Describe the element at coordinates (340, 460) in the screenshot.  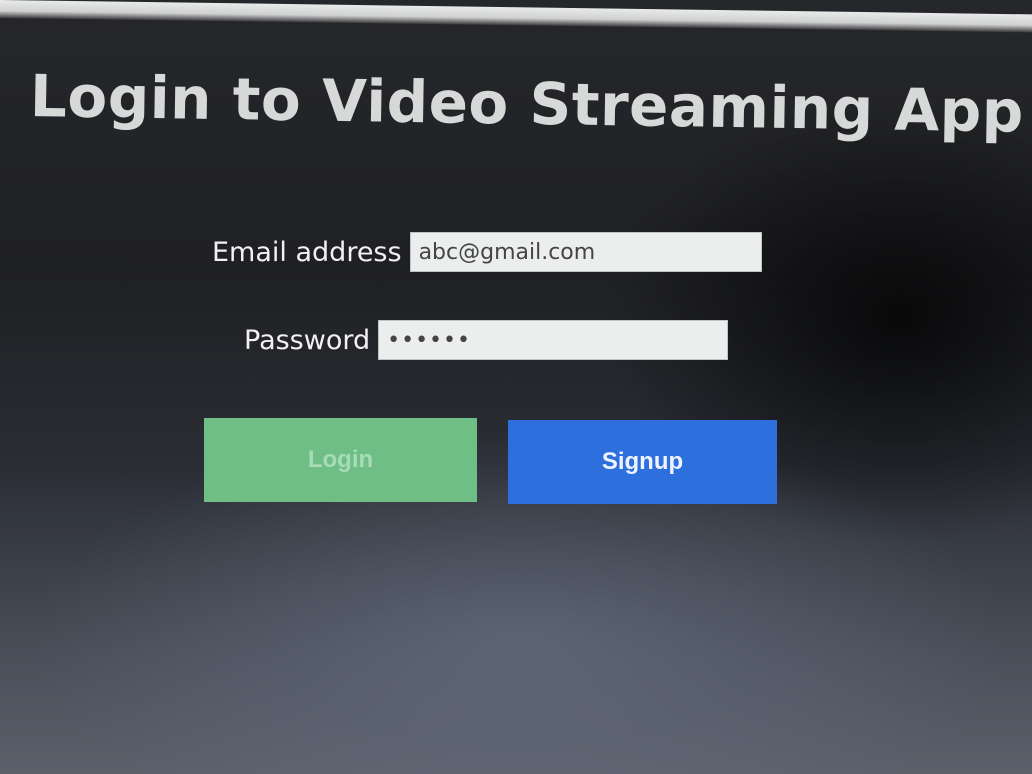
I see `login-button: Login` at that location.